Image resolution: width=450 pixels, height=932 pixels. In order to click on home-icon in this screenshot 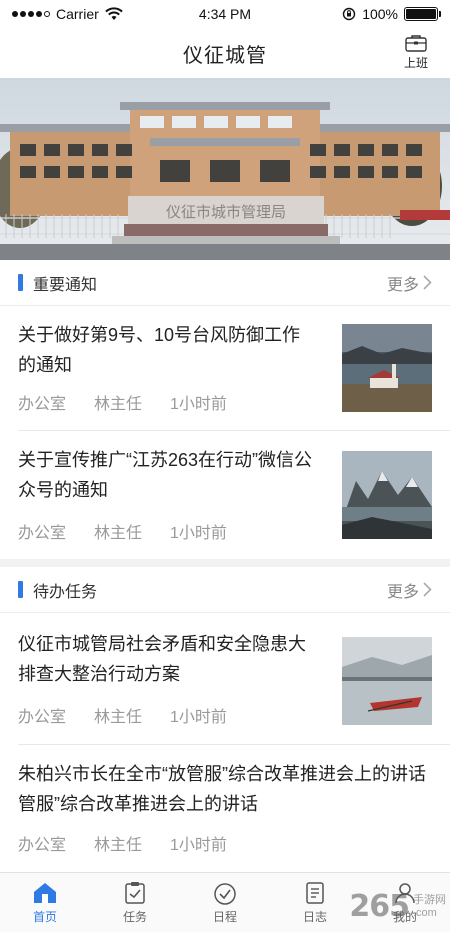, I will do `click(45, 892)`.